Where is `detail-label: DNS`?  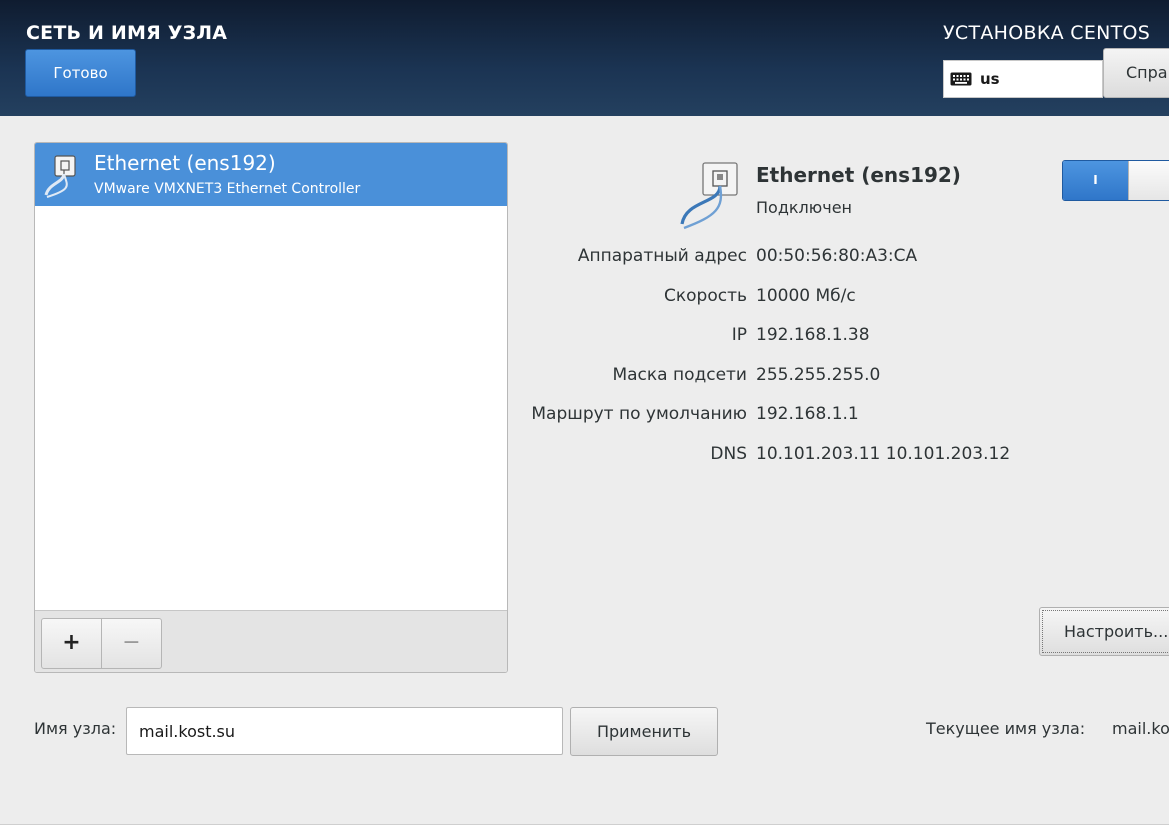
detail-label: DNS is located at coordinates (728, 454).